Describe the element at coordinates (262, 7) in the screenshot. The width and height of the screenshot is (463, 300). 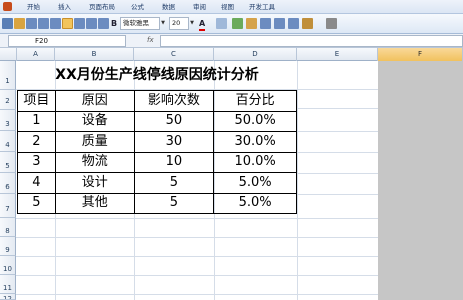
I see `tab-developer: 开发工具` at that location.